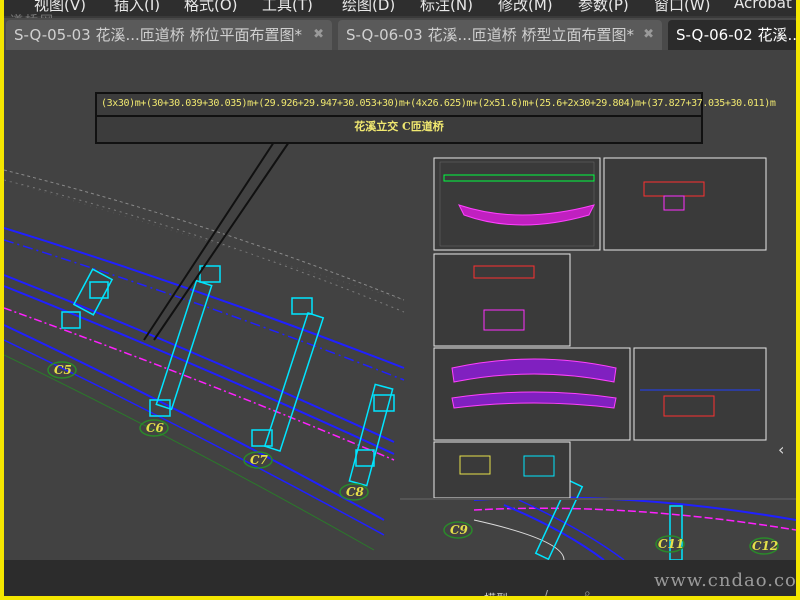  Describe the element at coordinates (781, 449) in the screenshot. I see `right-arrow-icon: ‹` at that location.